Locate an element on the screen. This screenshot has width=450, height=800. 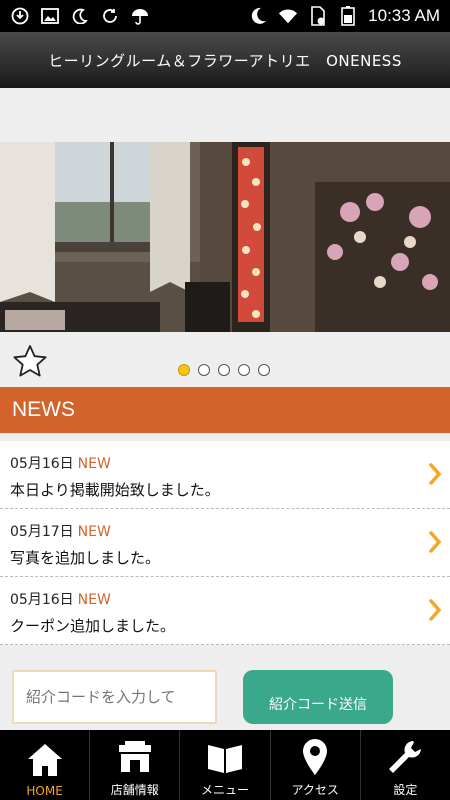
tab-settings: 設定 is located at coordinates (405, 765).